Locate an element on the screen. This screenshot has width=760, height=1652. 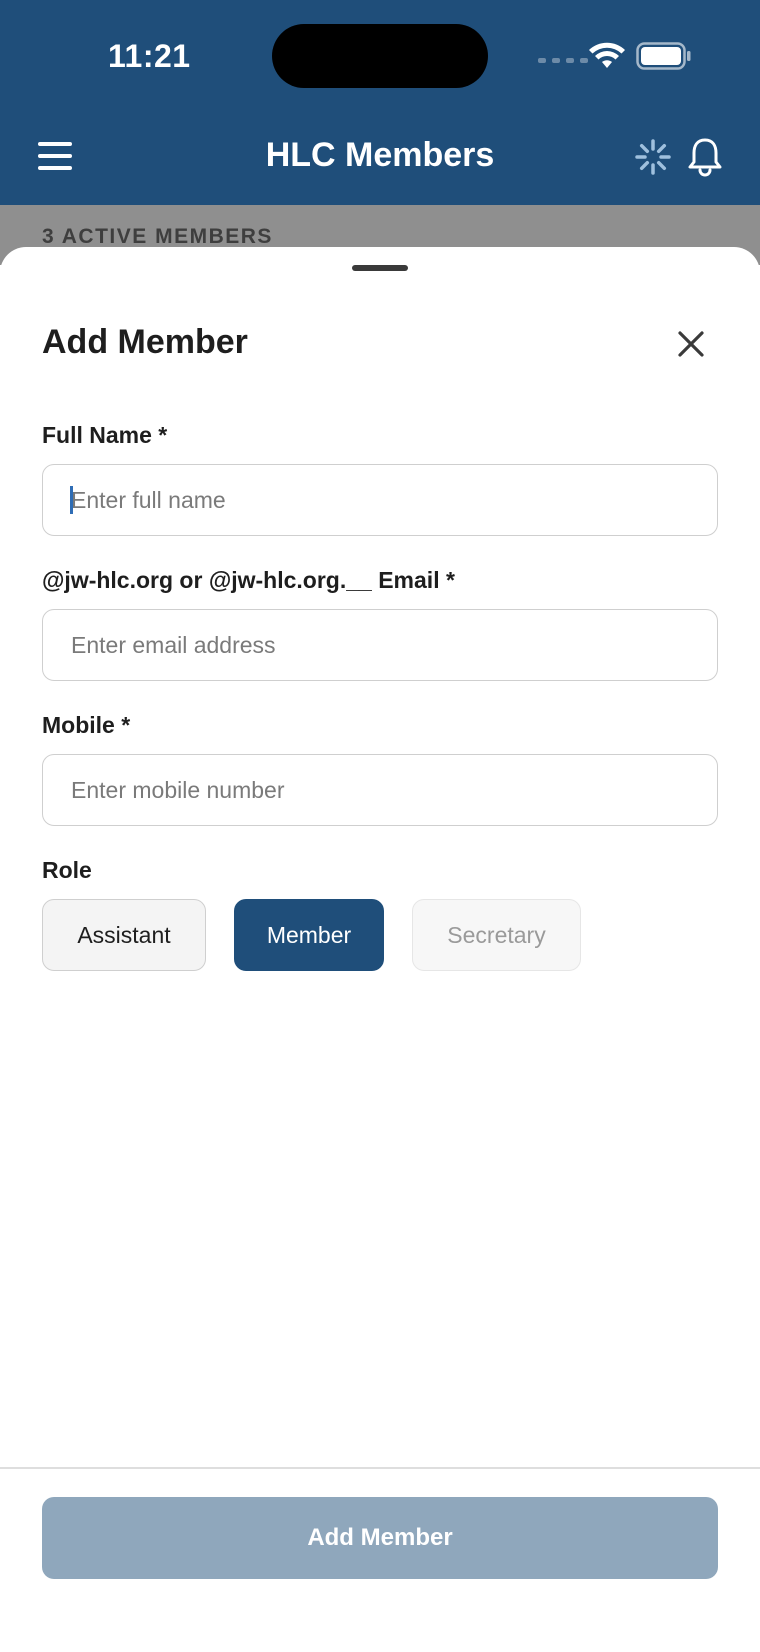
app-header: 11:21 HLC Members is located at coordinates (380, 102).